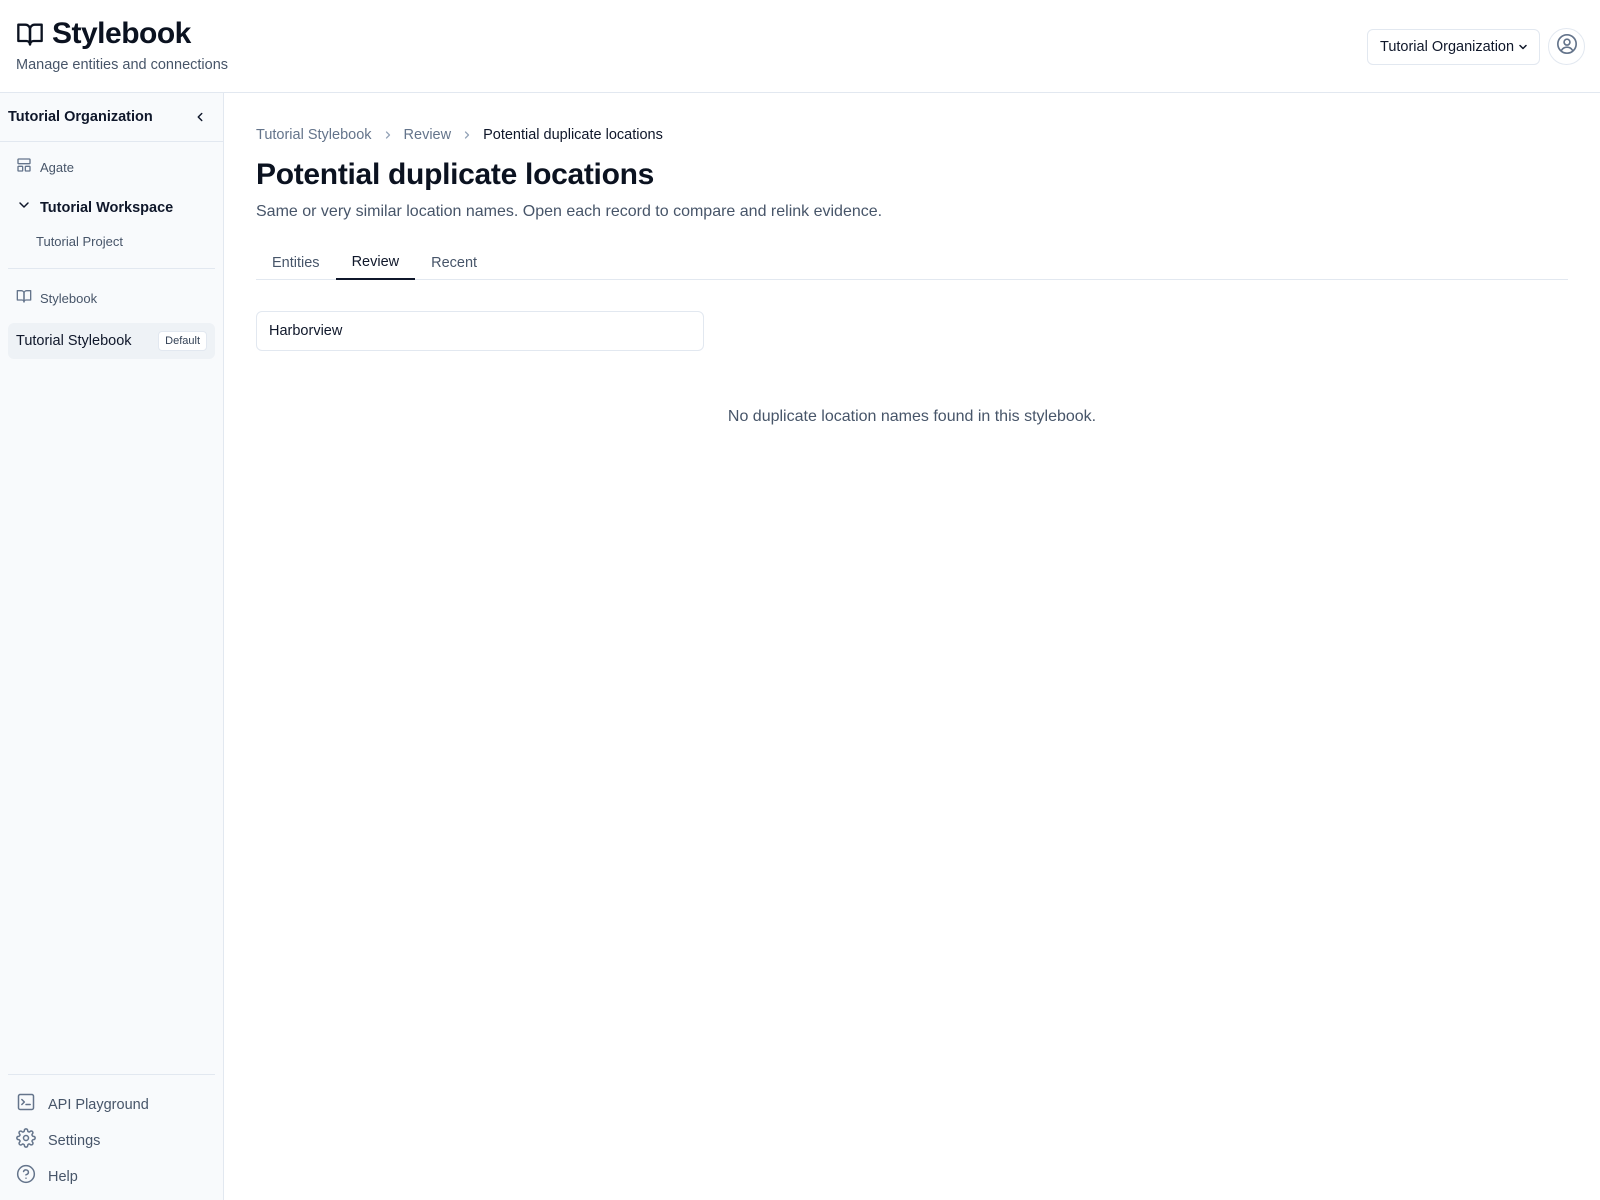 Image resolution: width=1600 pixels, height=1200 pixels. What do you see at coordinates (26, 1140) in the screenshot?
I see `gear-icon` at bounding box center [26, 1140].